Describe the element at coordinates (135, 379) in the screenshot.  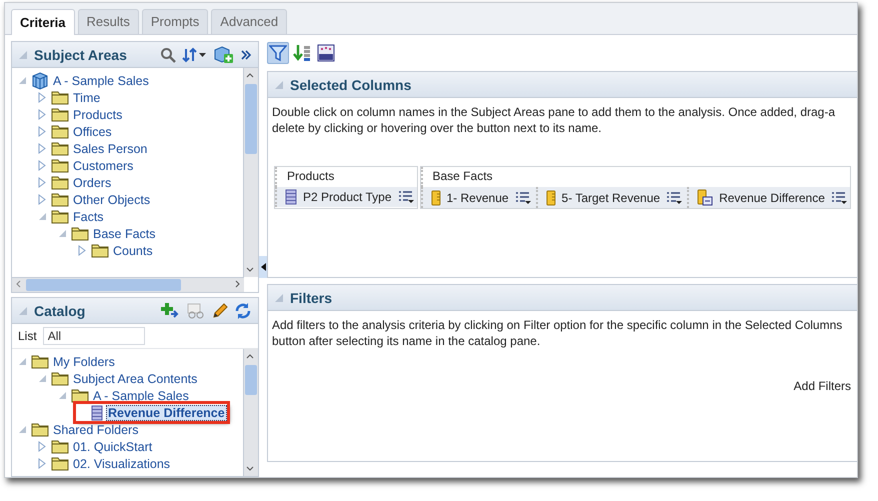
I see `tree-item: Subject Area Contents` at that location.